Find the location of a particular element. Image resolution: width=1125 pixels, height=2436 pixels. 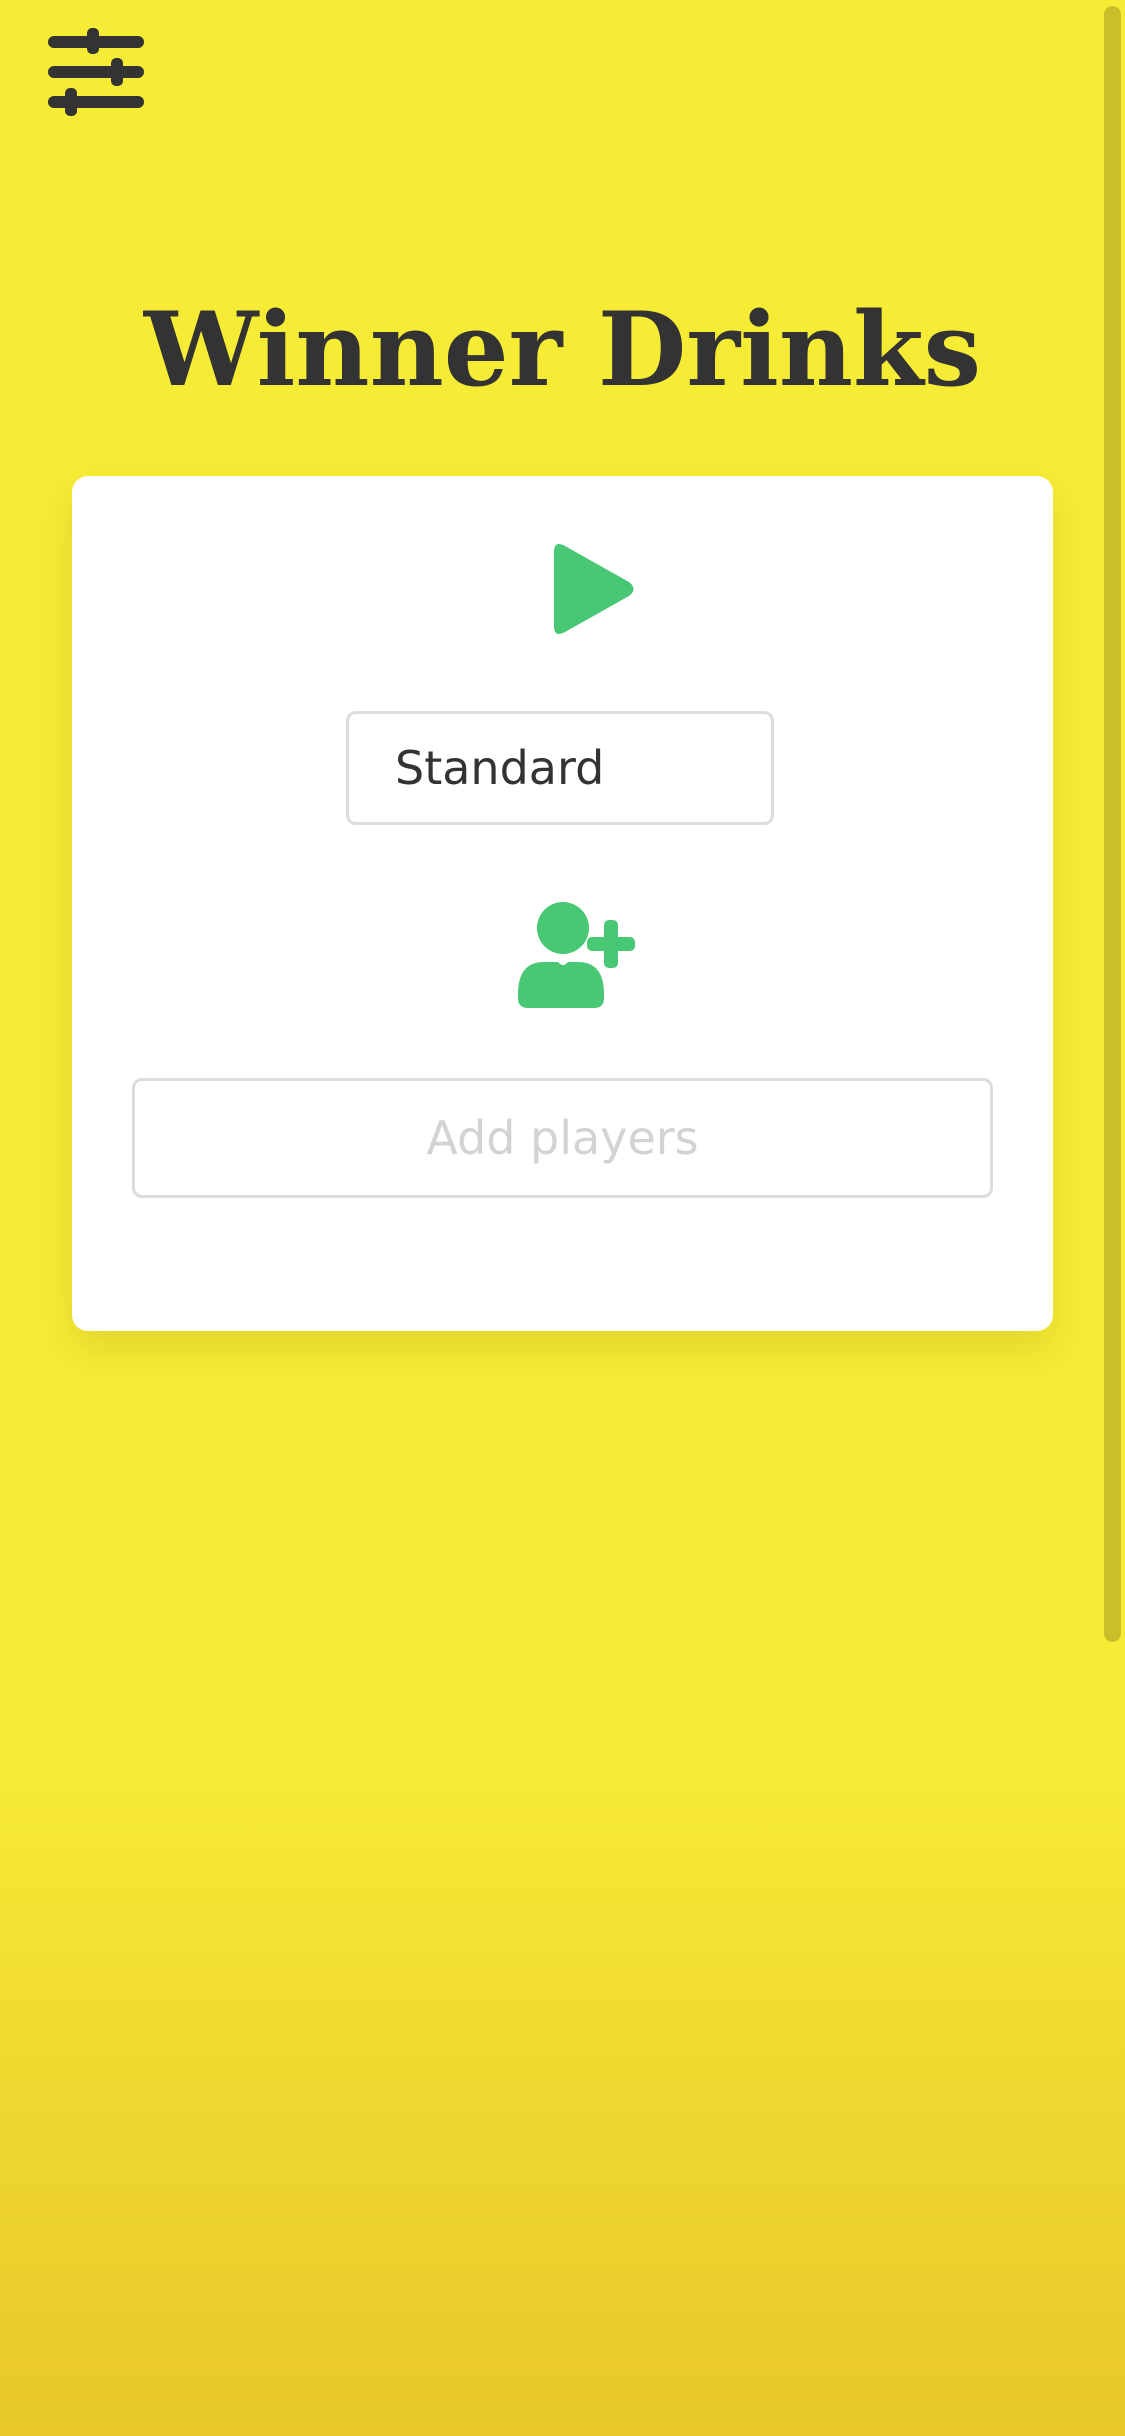

sliders-icon is located at coordinates (96, 72).